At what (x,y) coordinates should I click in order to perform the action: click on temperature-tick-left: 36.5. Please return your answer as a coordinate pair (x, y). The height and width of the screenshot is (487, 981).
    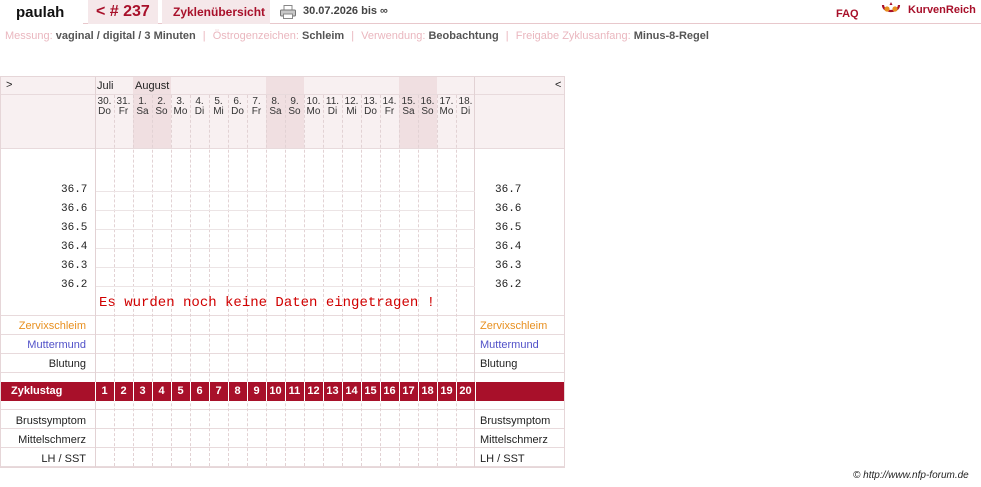
    Looking at the image, I should click on (74, 228).